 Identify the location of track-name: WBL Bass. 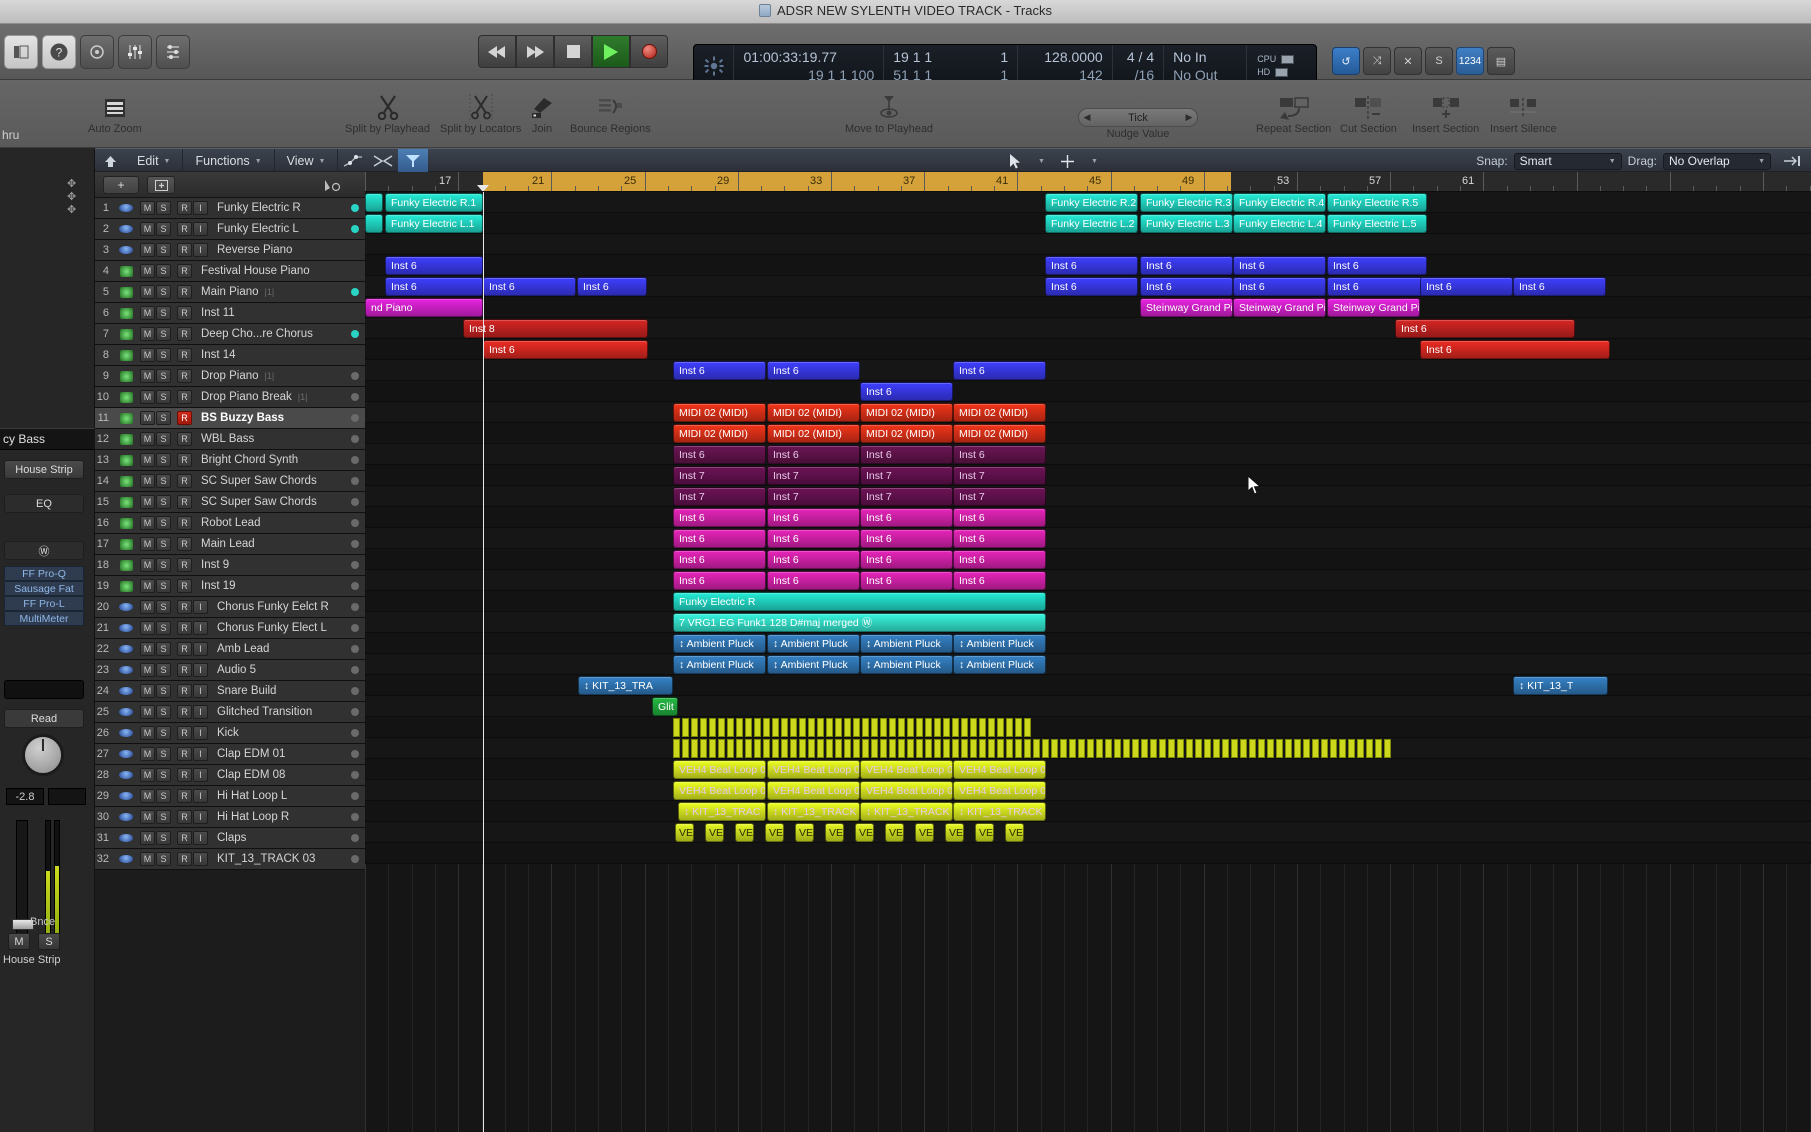
(227, 439).